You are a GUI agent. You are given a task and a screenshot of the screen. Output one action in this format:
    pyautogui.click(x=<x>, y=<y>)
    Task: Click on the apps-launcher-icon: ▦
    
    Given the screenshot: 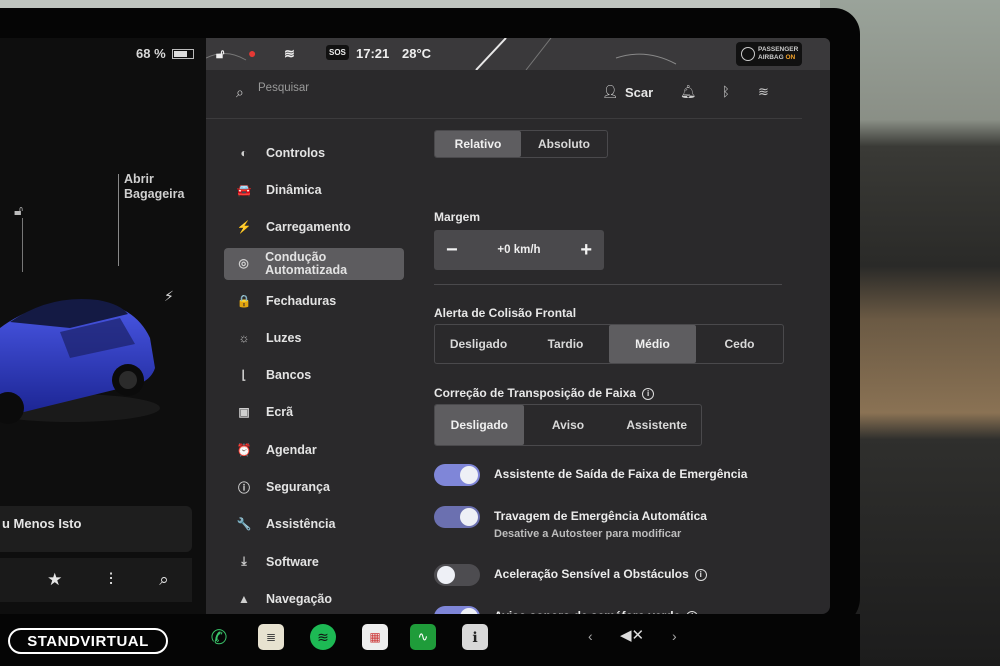 What is the action you would take?
    pyautogui.click(x=375, y=637)
    